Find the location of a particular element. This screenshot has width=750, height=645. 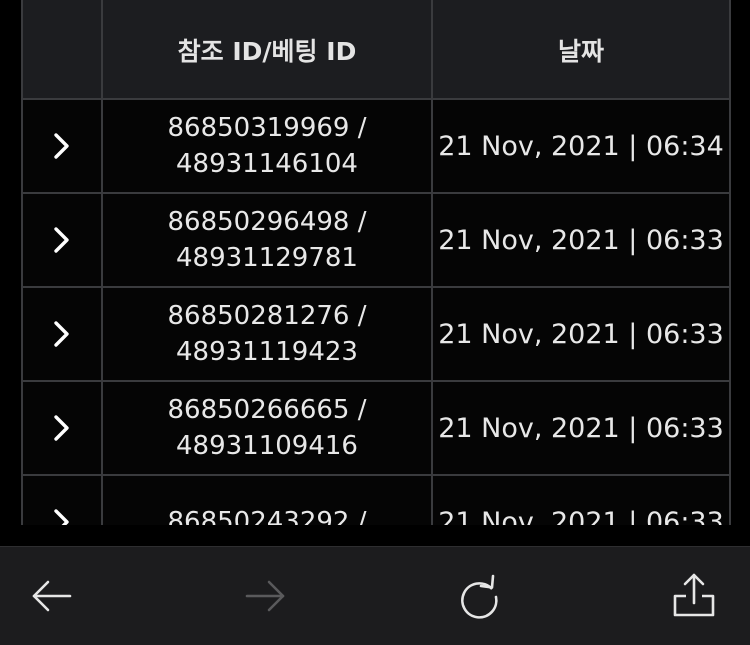

forward-button is located at coordinates (266, 596).